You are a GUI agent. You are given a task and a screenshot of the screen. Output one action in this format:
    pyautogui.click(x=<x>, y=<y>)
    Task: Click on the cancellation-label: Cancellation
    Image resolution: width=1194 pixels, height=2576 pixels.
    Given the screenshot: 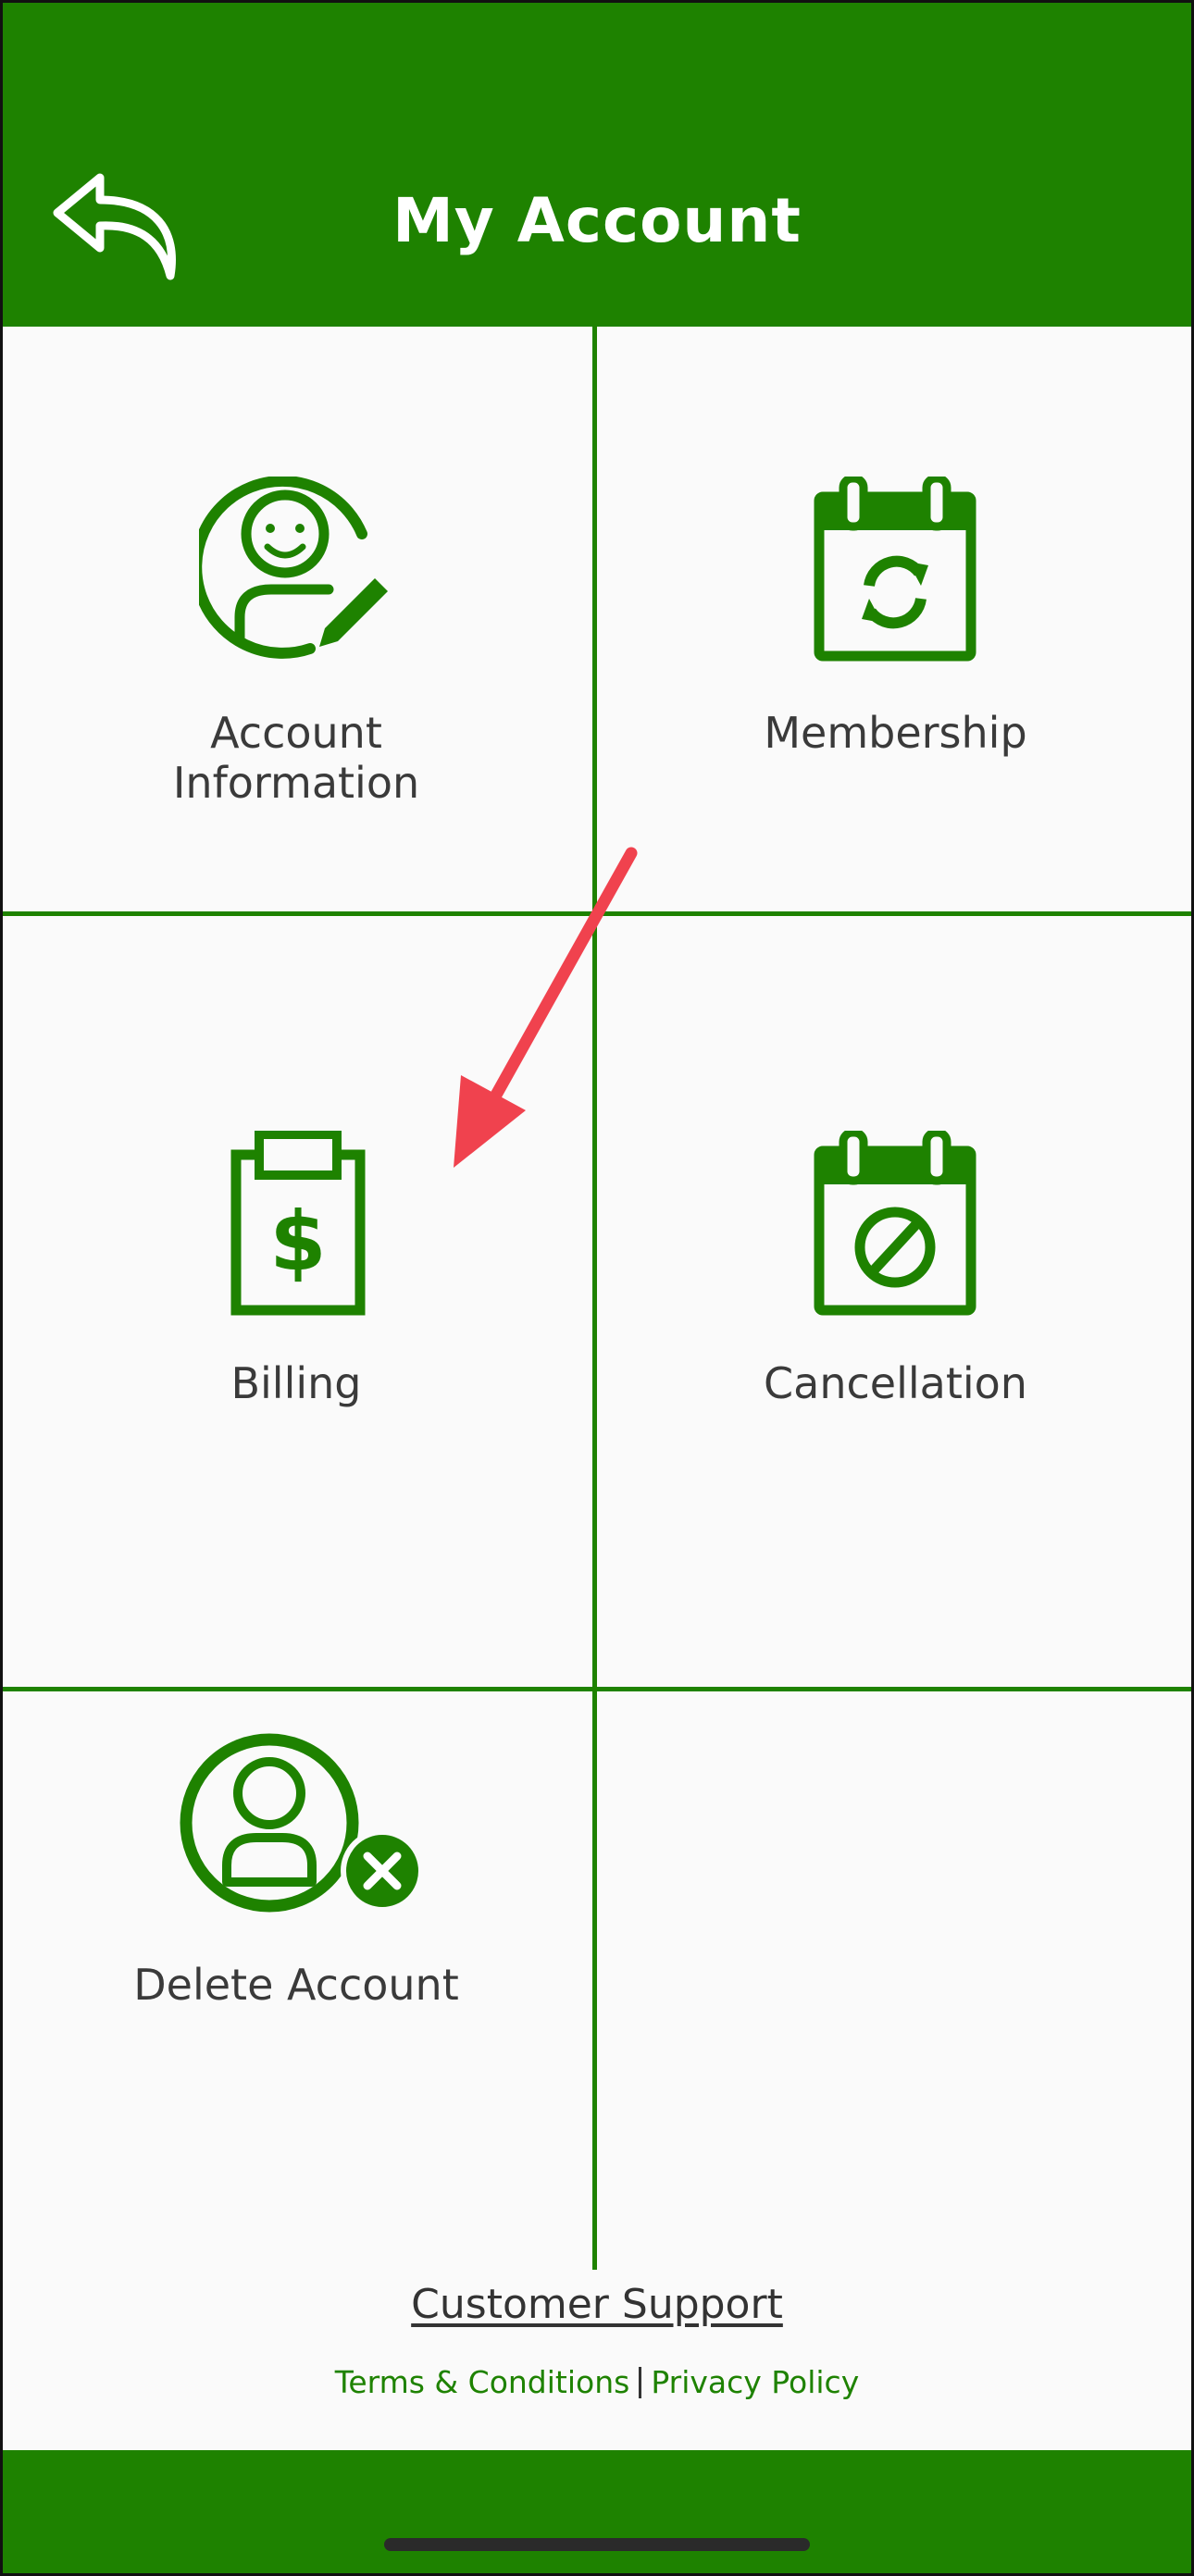 What is the action you would take?
    pyautogui.click(x=895, y=1383)
    